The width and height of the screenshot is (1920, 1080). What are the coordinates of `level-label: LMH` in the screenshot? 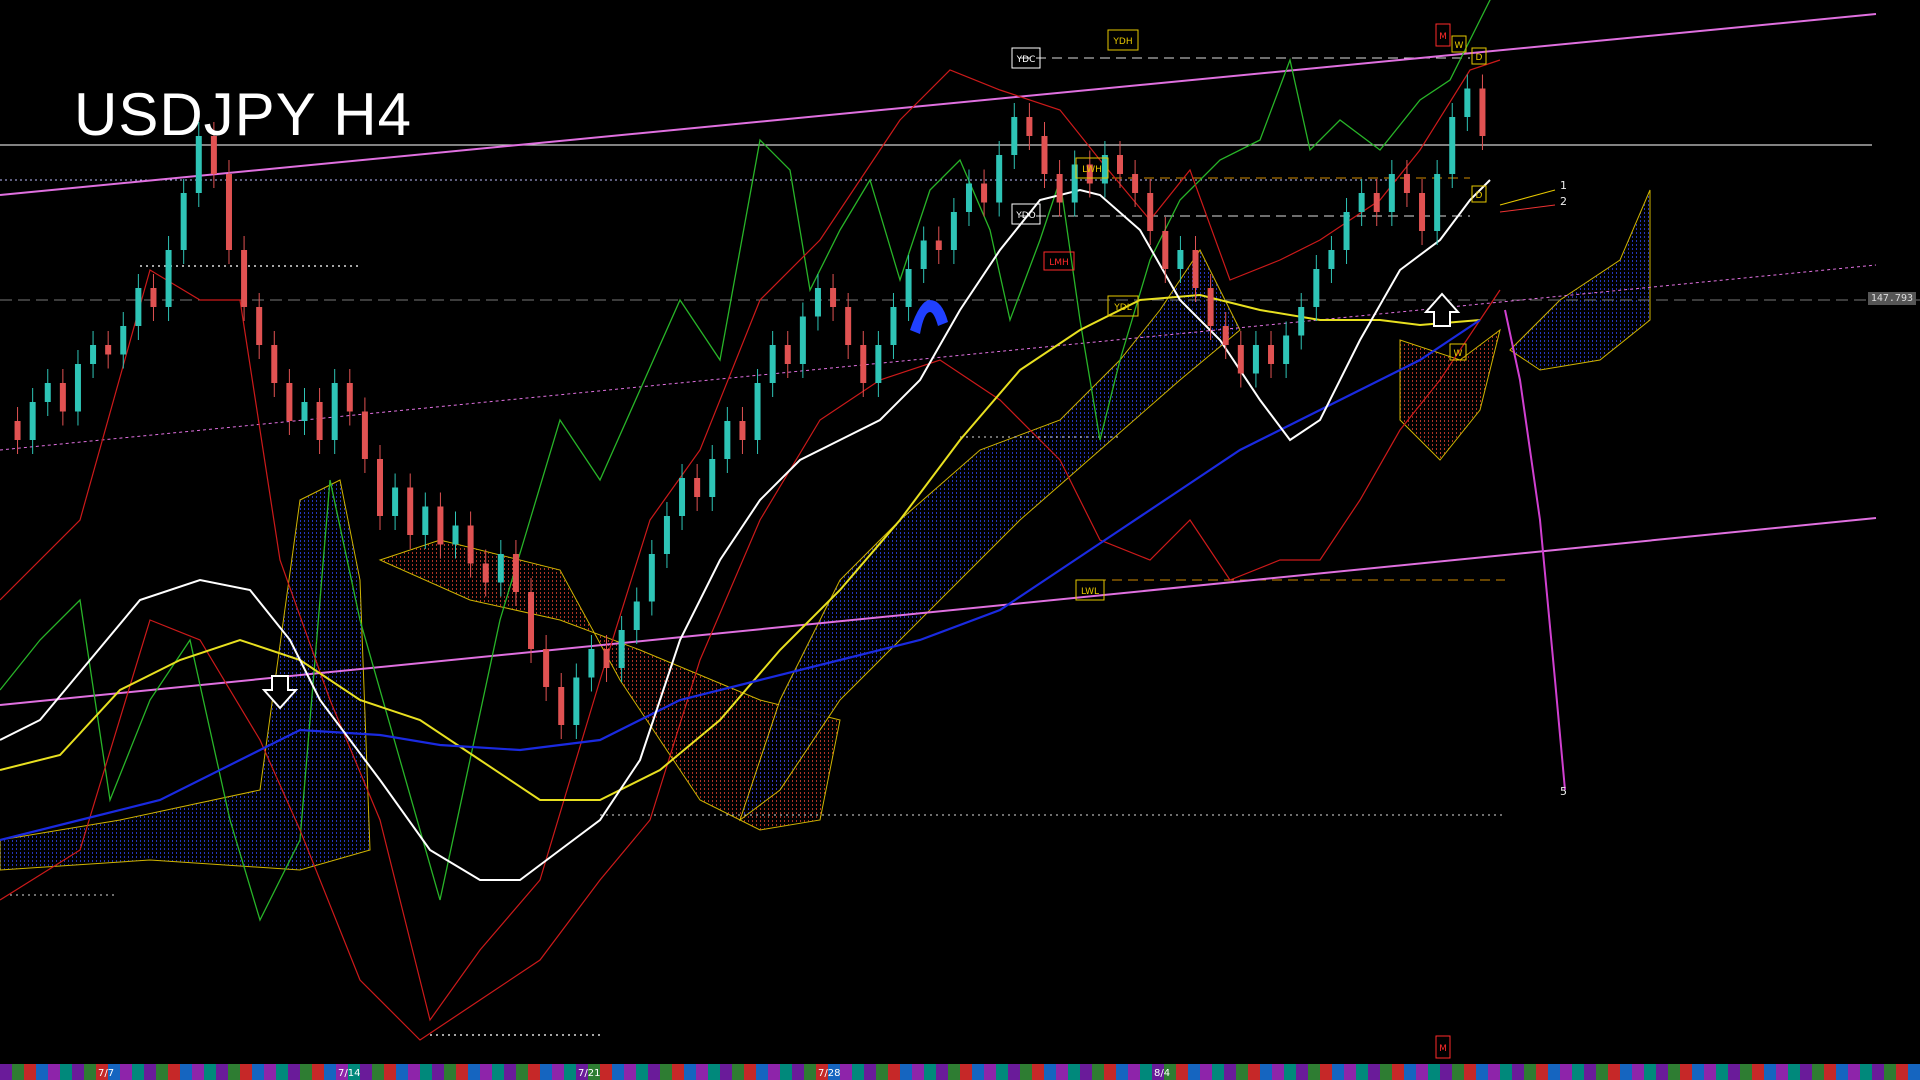 It's located at (1059, 263).